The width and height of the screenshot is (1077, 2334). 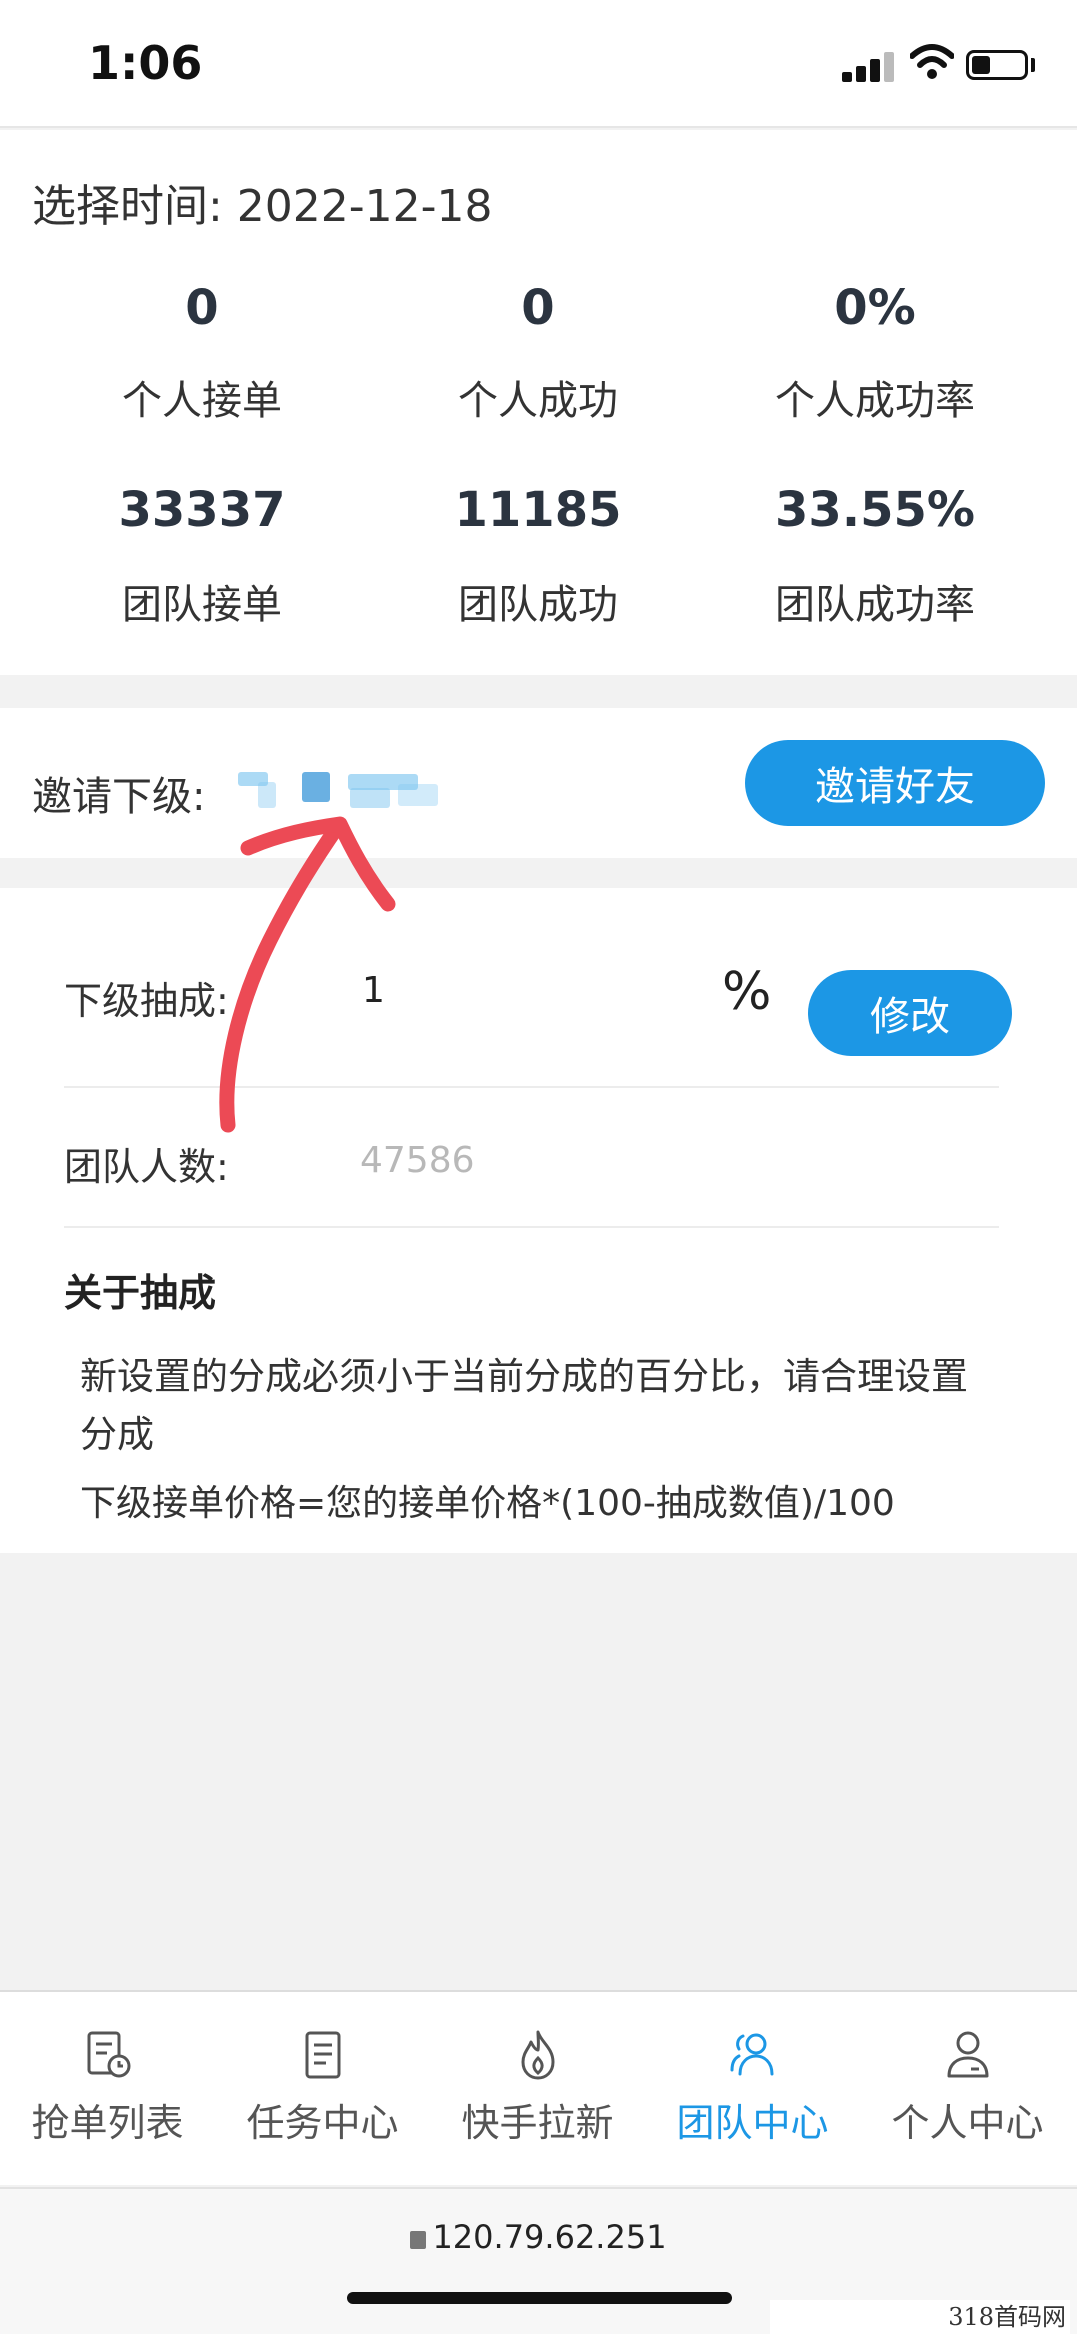 What do you see at coordinates (262, 202) in the screenshot?
I see `date-selector: 选择时间: 2022-12-18` at bounding box center [262, 202].